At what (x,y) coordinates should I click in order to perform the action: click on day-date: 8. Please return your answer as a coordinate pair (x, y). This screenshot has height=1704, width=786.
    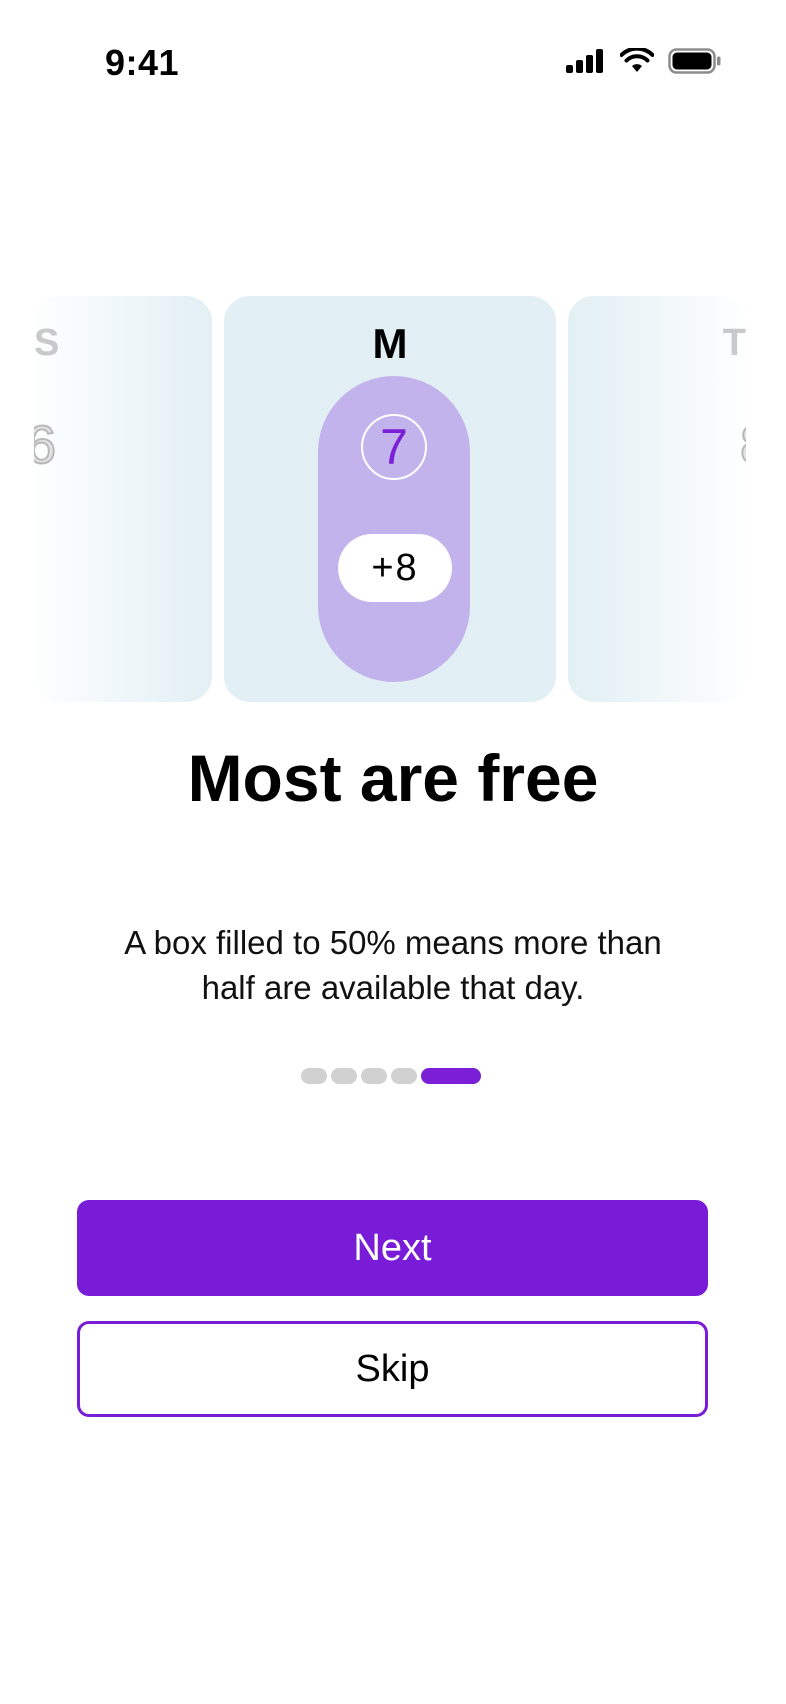
    Looking at the image, I should click on (742, 445).